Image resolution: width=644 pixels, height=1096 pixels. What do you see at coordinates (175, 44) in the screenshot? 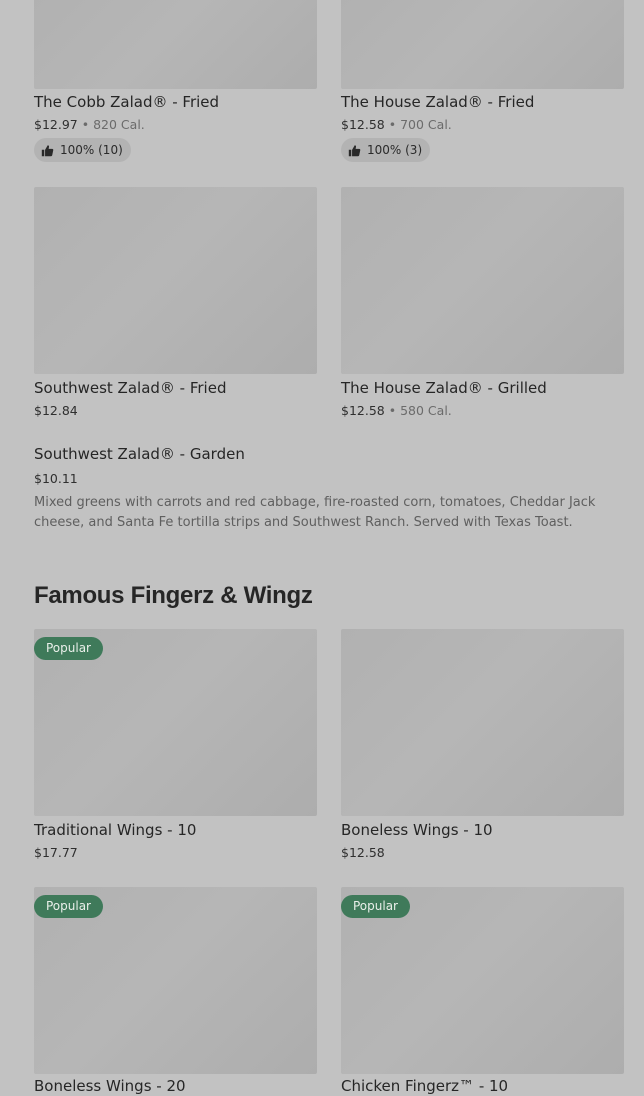
I see `item-image-cobb-fried` at bounding box center [175, 44].